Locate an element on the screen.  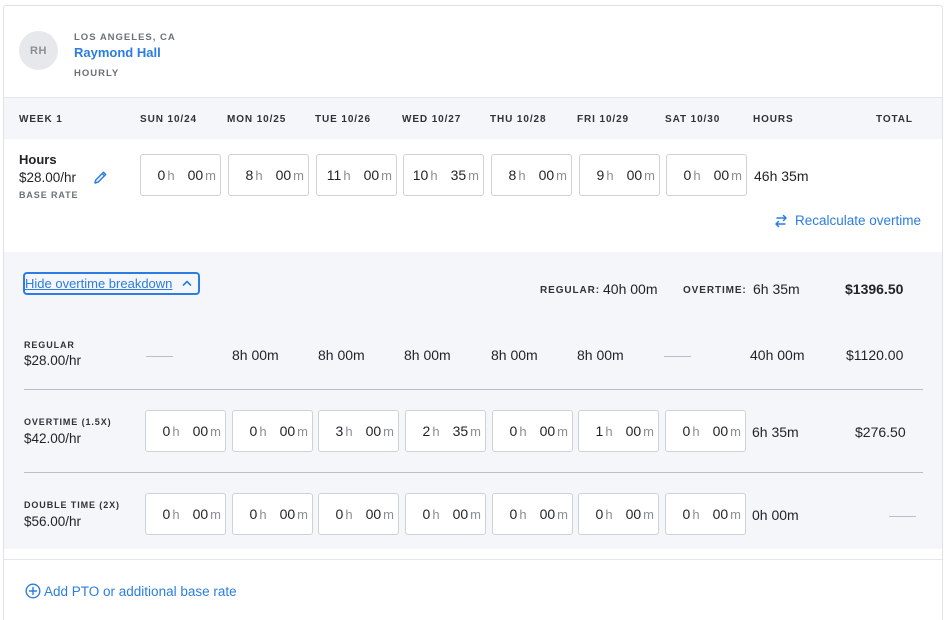
hide-overtime-breakdown-label: Hide overtime breakdown is located at coordinates (99, 283).